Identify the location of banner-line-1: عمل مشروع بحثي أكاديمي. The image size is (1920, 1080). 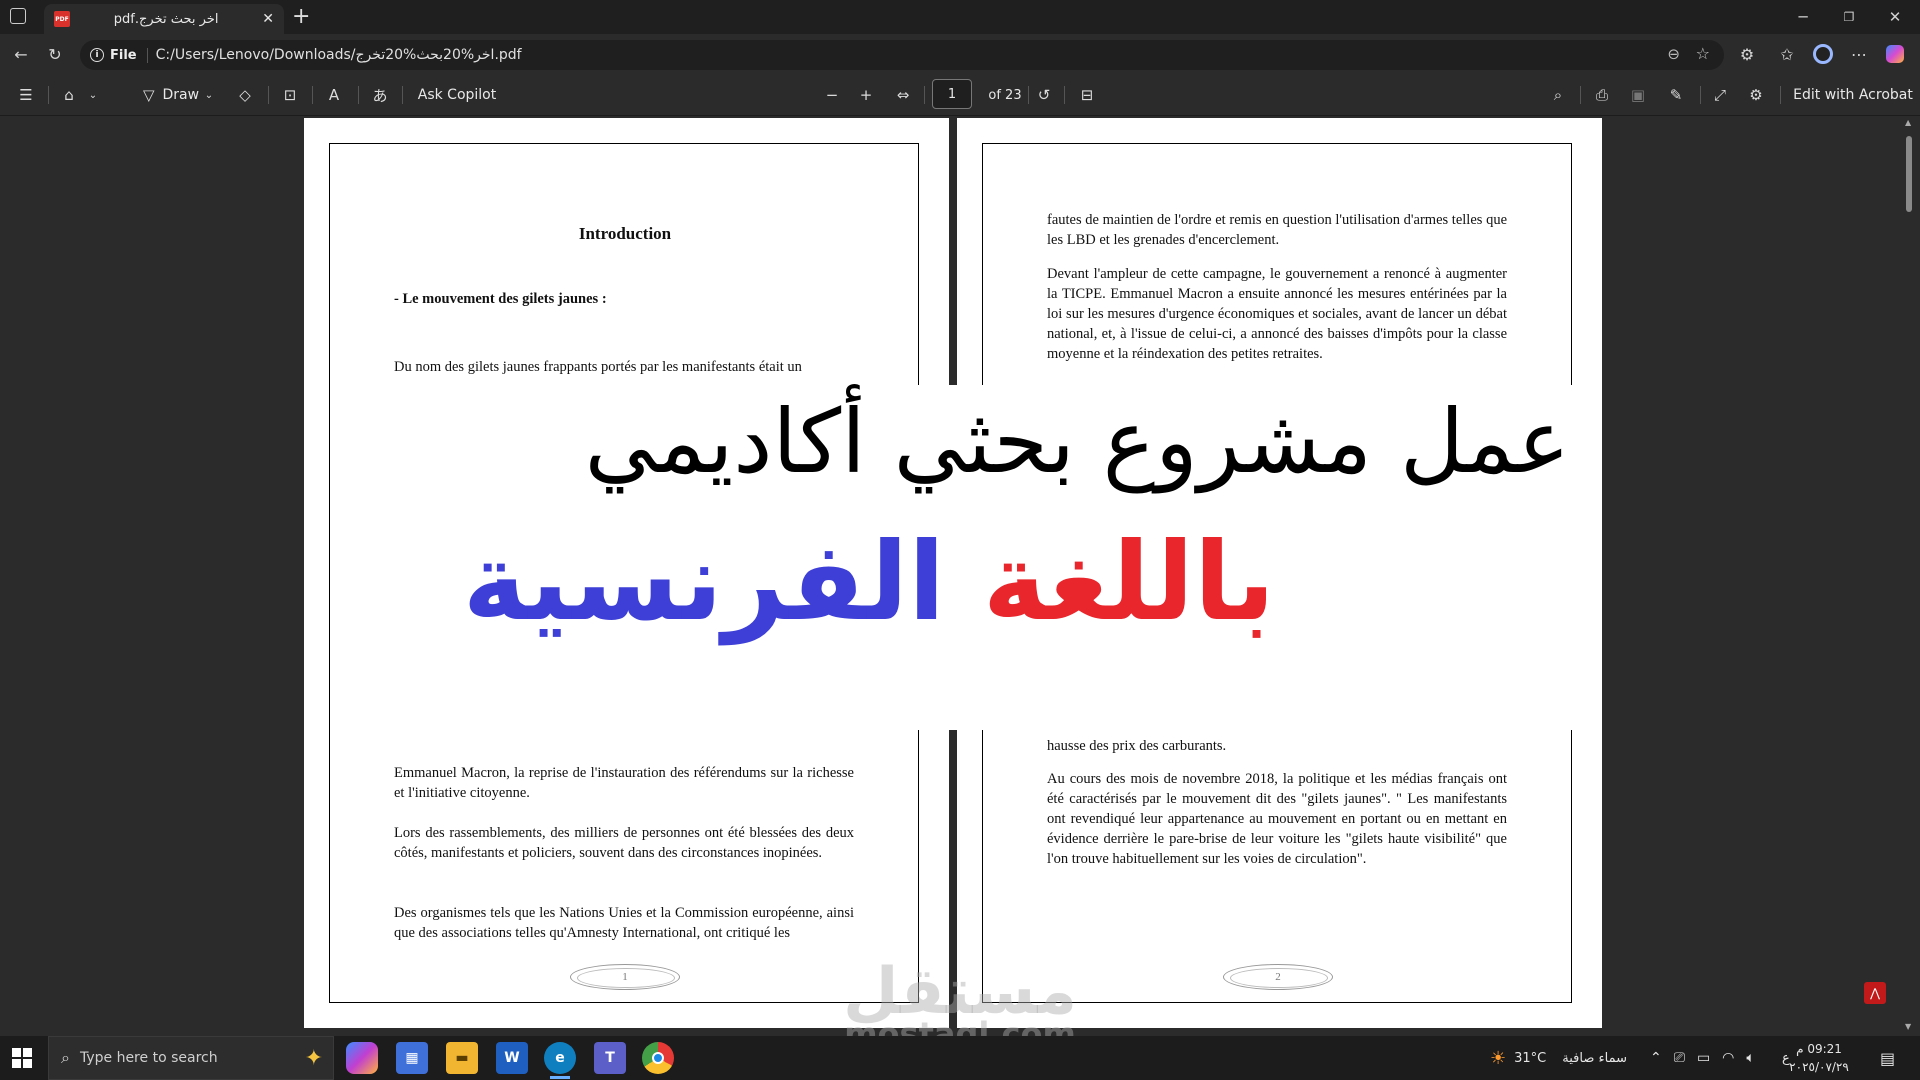
(1077, 441).